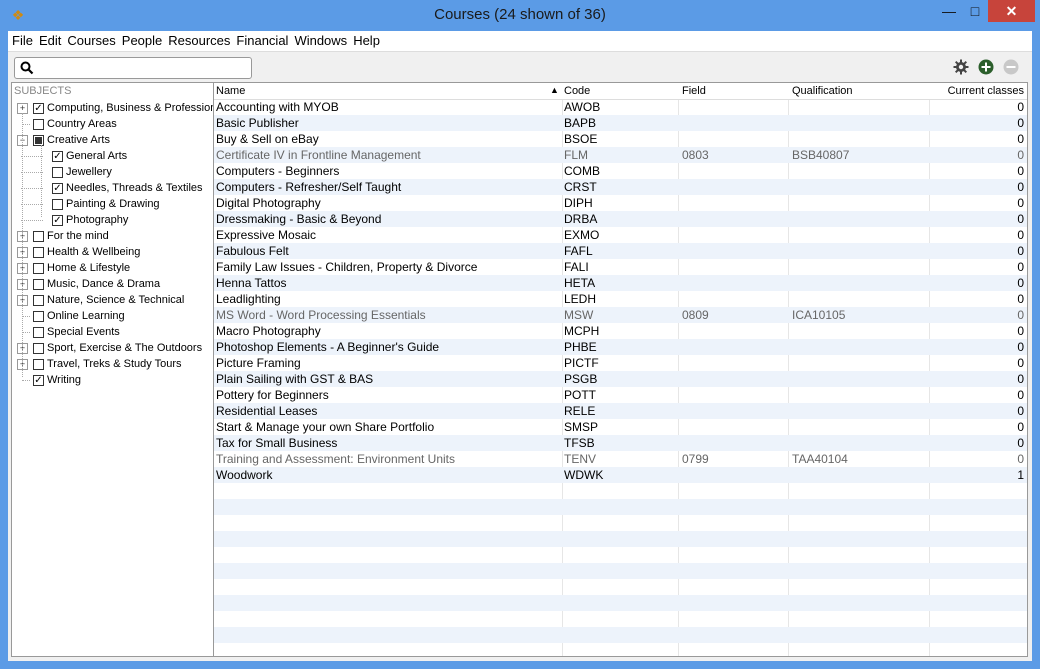 The width and height of the screenshot is (1040, 669). Describe the element at coordinates (112, 348) in the screenshot. I see `tree-item: + Sport, Exercise & The Outdoors` at that location.